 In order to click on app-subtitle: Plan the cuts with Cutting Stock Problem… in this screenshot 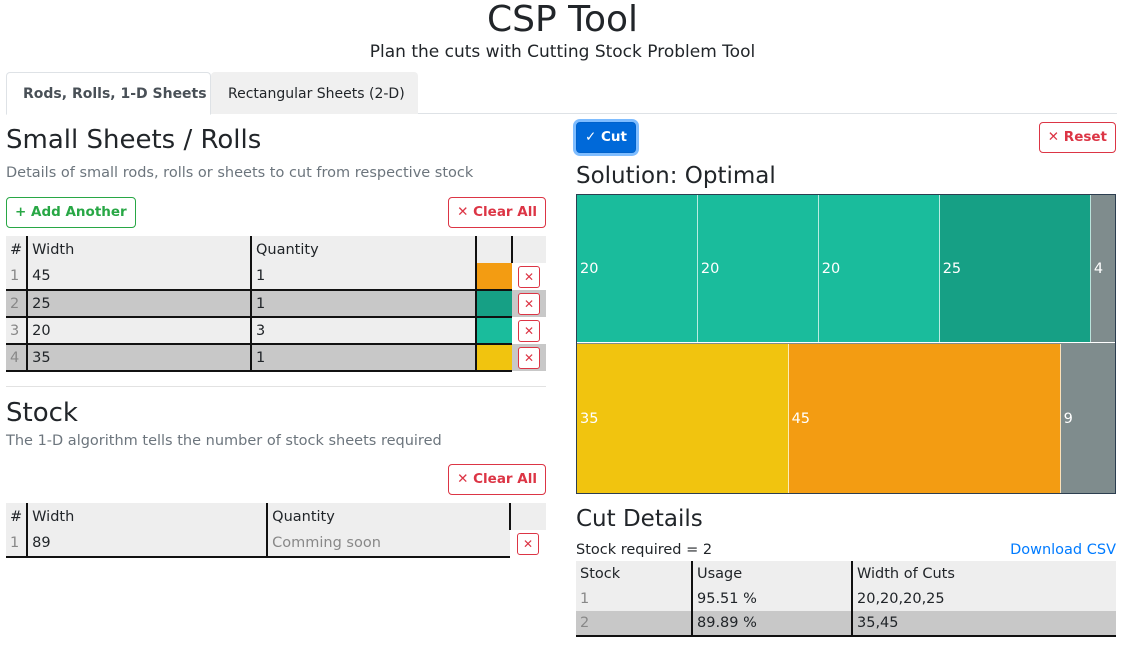, I will do `click(562, 52)`.